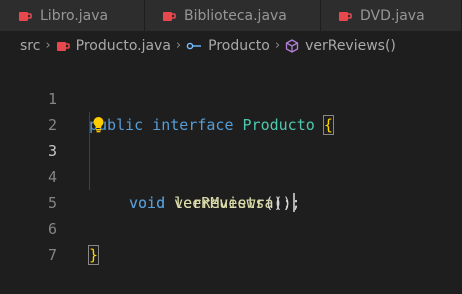 Image resolution: width=462 pixels, height=294 pixels. I want to click on tab-biblioteca-java: Biblioteca.java, so click(233, 15).